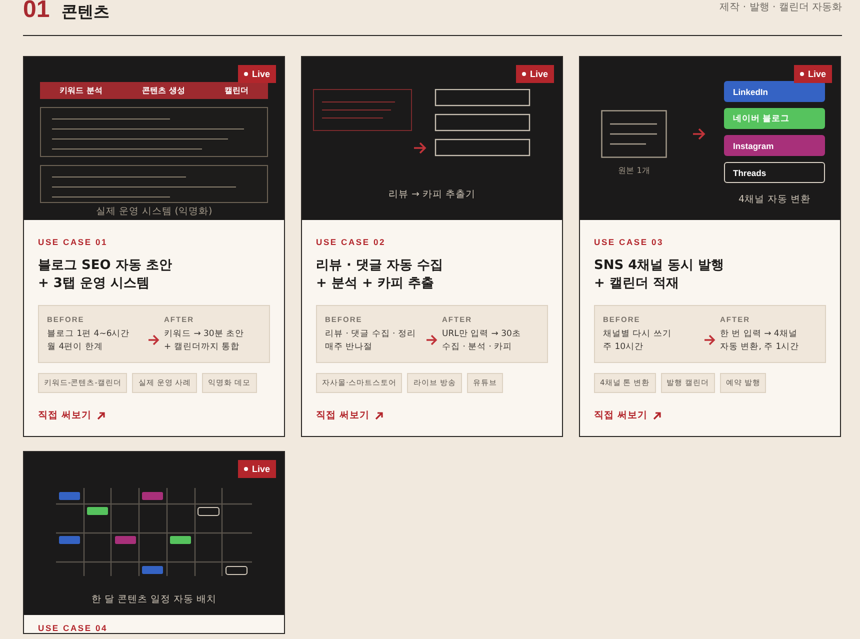 This screenshot has width=860, height=639. Describe the element at coordinates (371, 341) in the screenshot. I see `before-text: 리뷰 · 댓글 수집 · 정리 매주 반나절` at that location.